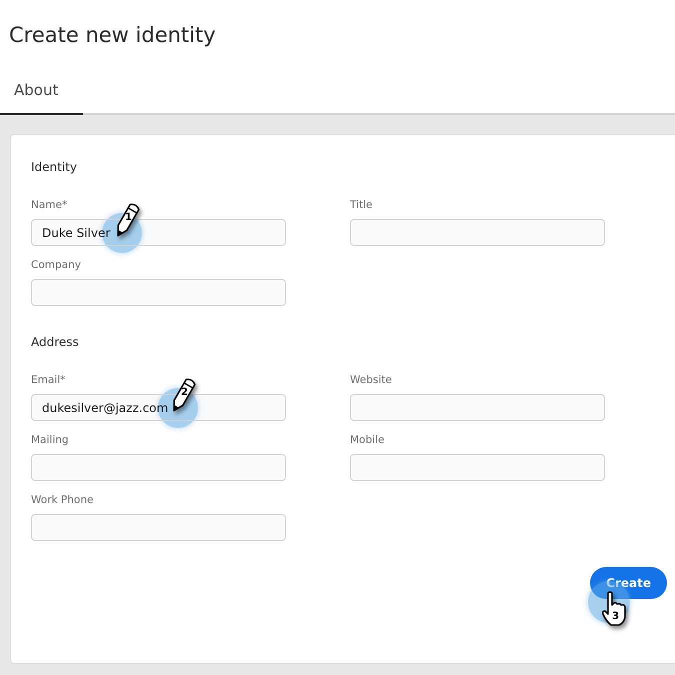 The width and height of the screenshot is (675, 675). Describe the element at coordinates (616, 616) in the screenshot. I see `step-number: 3` at that location.